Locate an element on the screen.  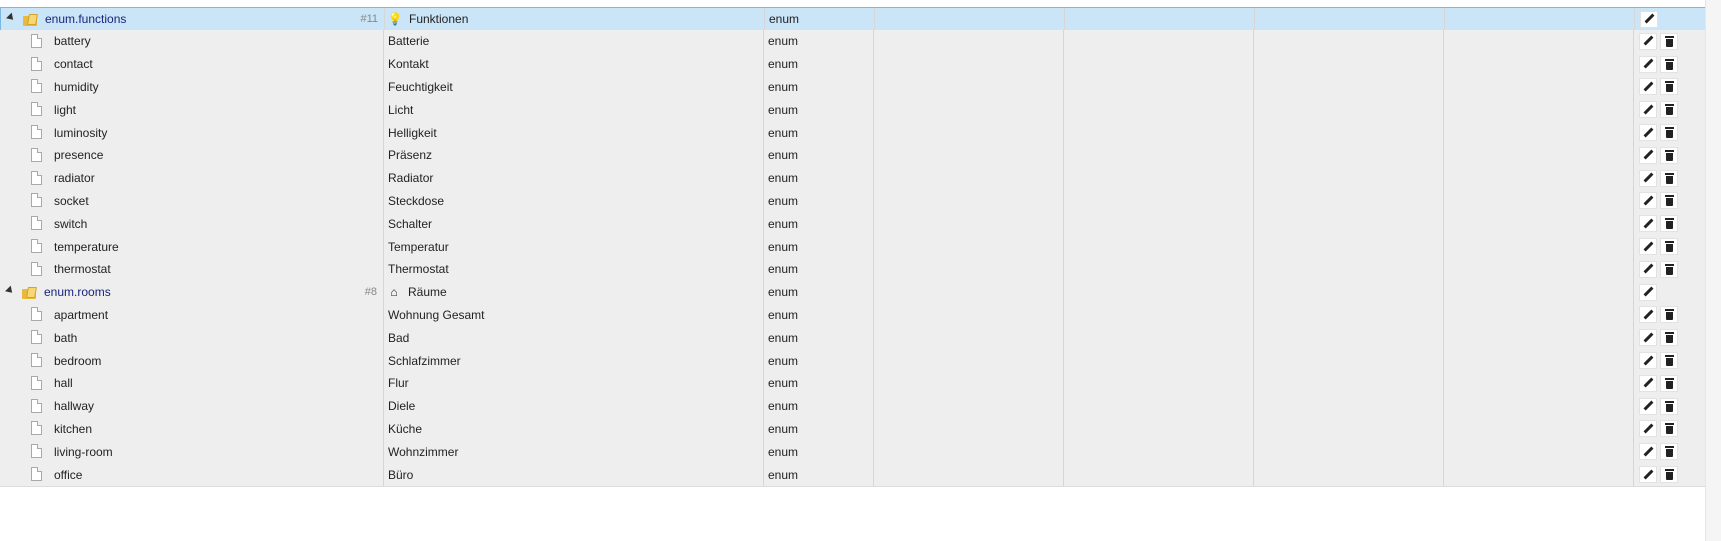
folder-icon is located at coordinates (30, 20).